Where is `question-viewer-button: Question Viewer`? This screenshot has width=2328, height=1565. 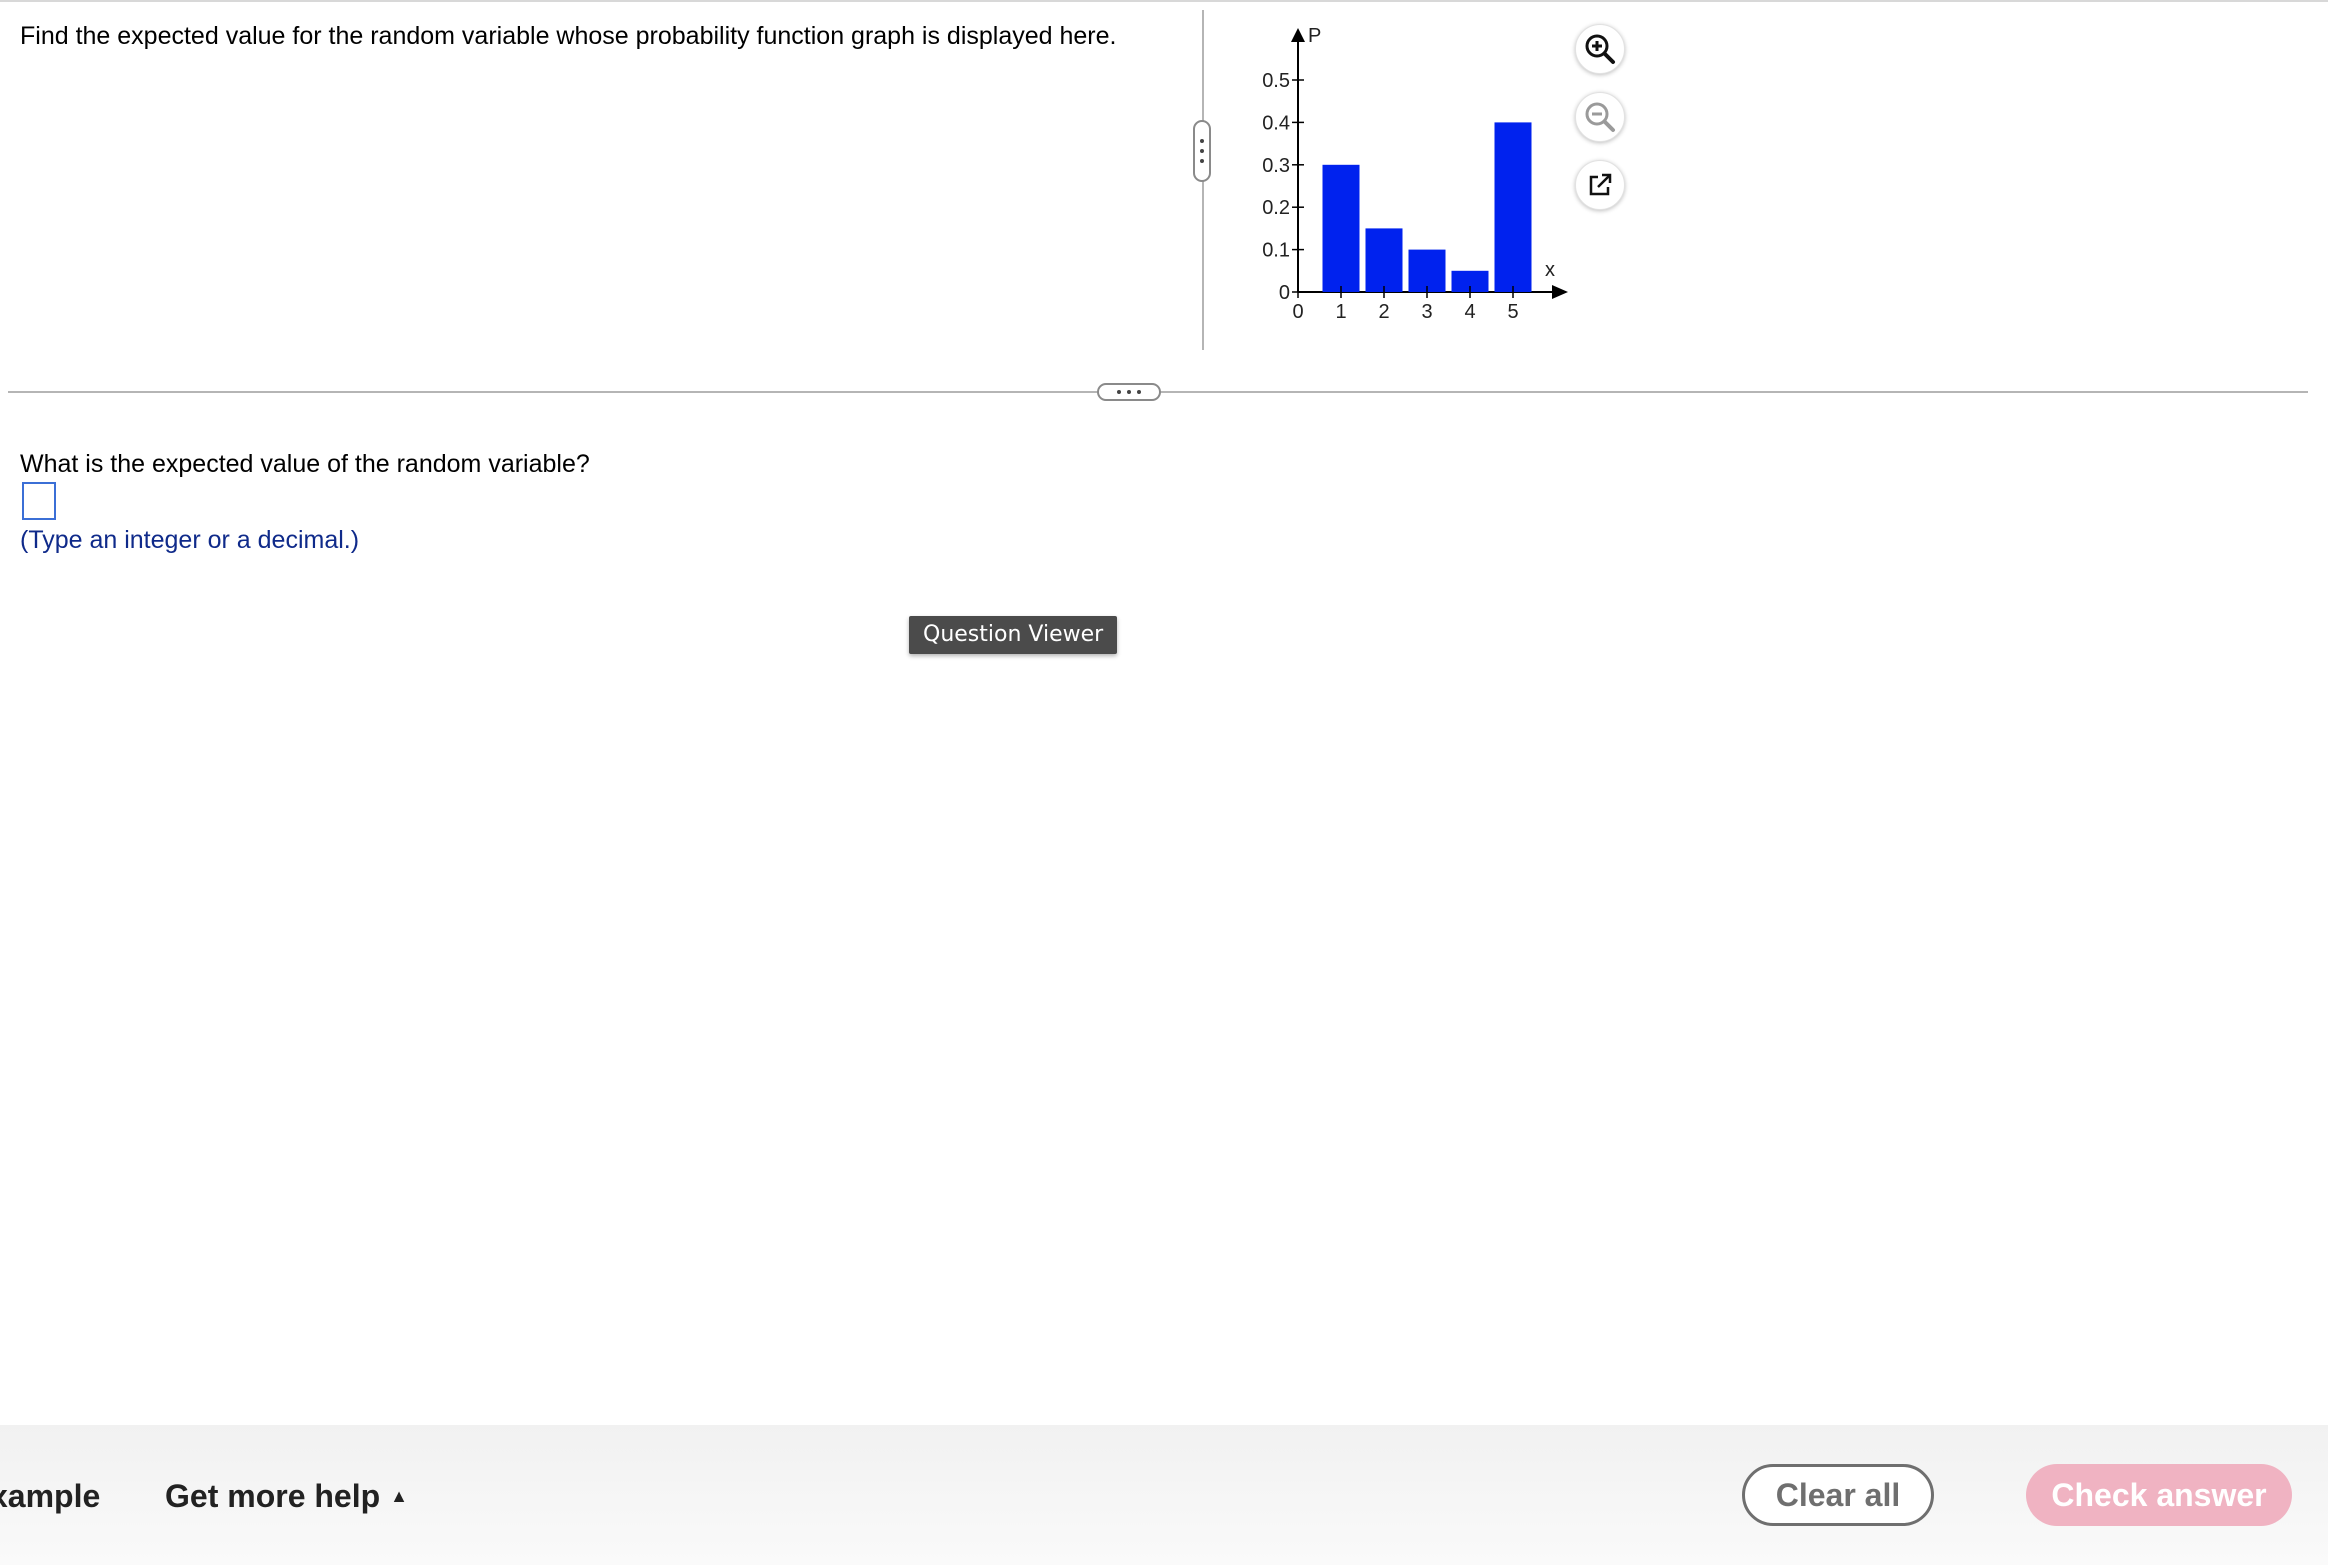
question-viewer-button: Question Viewer is located at coordinates (1013, 635).